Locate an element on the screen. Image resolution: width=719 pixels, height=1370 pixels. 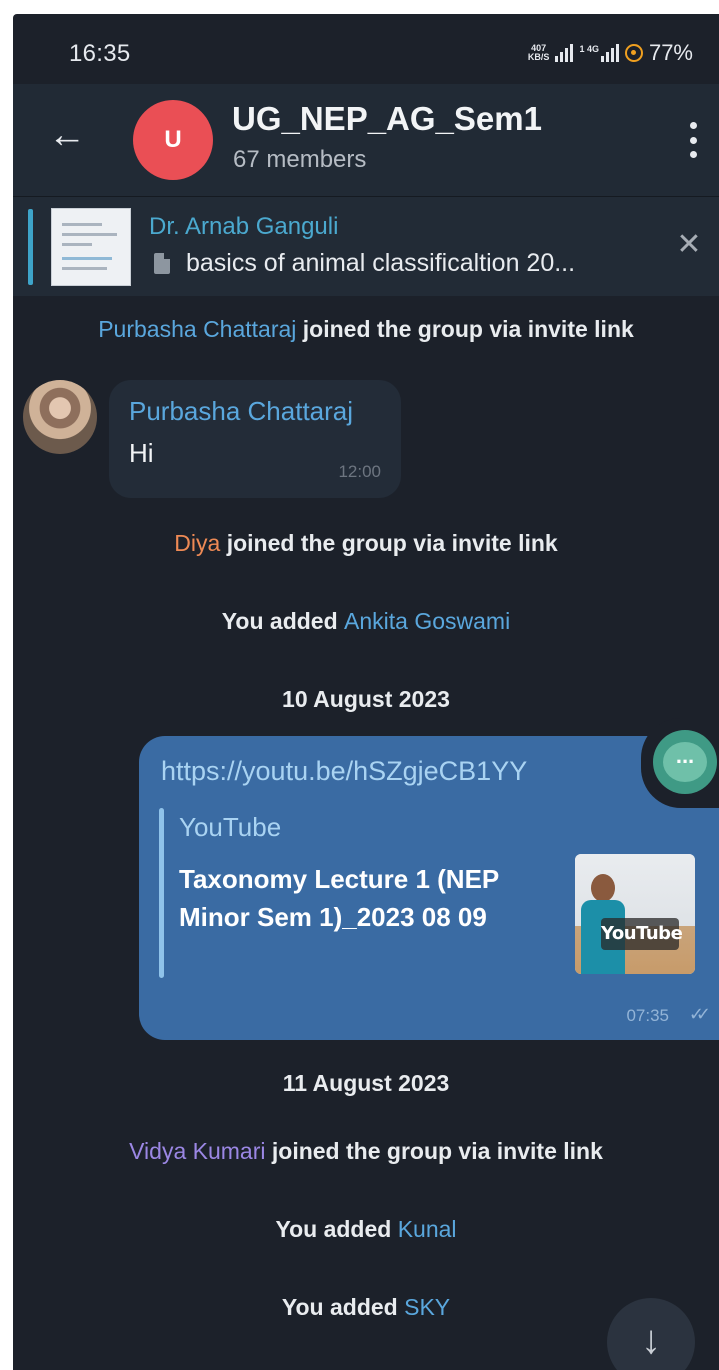
group-title: UG_NEP_AG_Sem1 is located at coordinates (387, 119).